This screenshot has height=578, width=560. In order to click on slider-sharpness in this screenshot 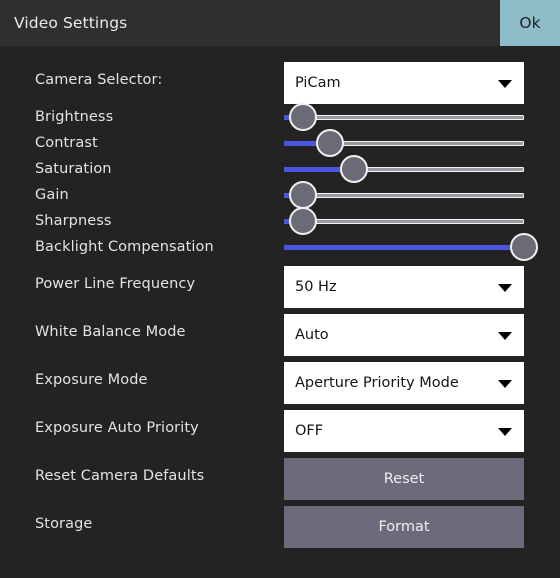, I will do `click(404, 221)`.